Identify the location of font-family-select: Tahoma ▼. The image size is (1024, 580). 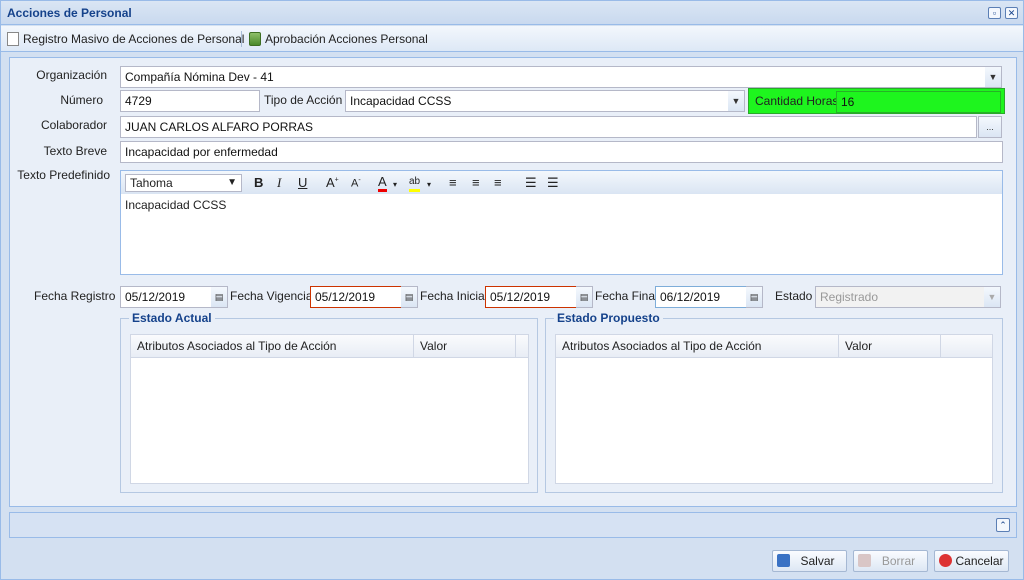
(183, 183).